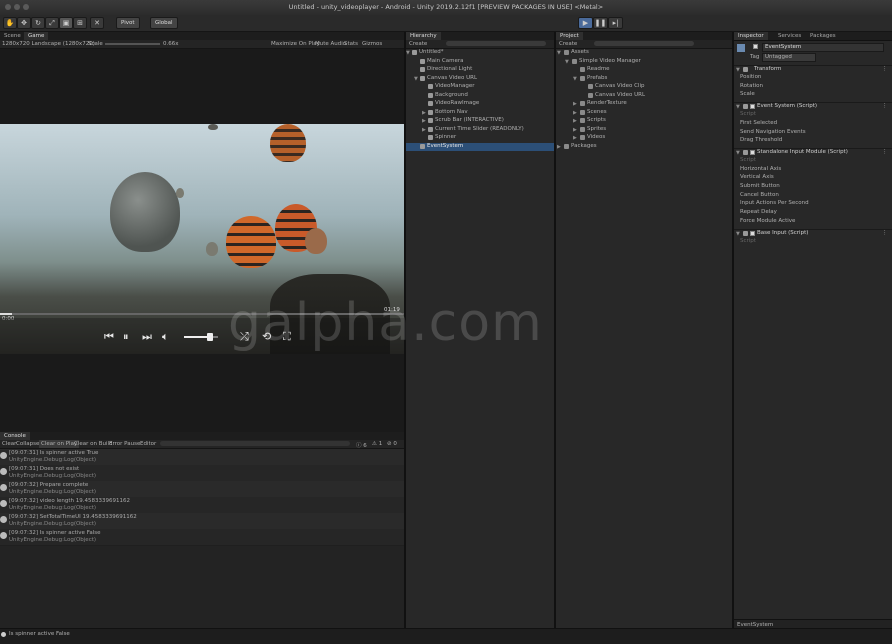 The width and height of the screenshot is (892, 644). Describe the element at coordinates (480, 138) in the screenshot. I see `hierarchy-item: Spinner` at that location.